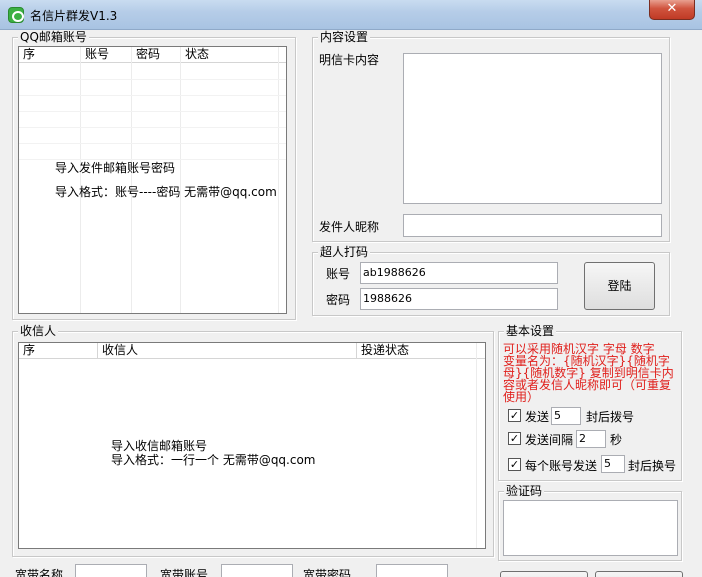 This screenshot has height=577, width=702. I want to click on card-content-label: 明信卡内容, so click(349, 60).